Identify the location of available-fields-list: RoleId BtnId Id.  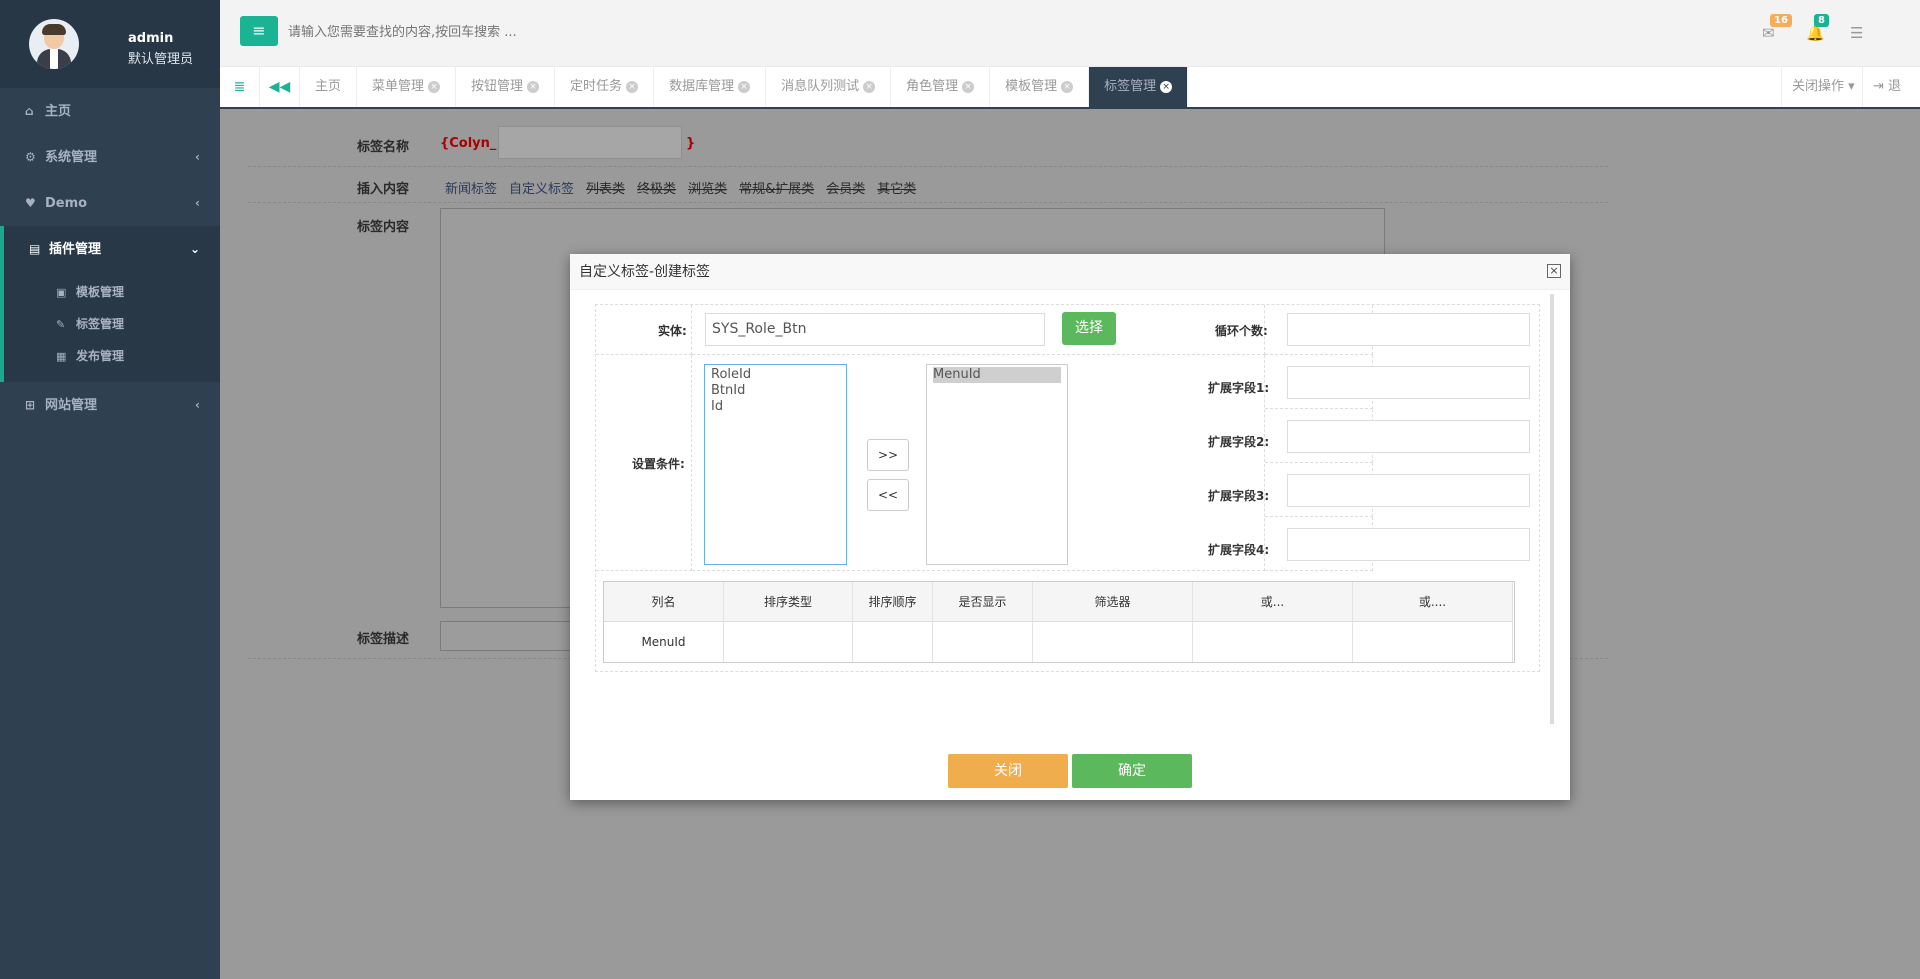
(775, 464).